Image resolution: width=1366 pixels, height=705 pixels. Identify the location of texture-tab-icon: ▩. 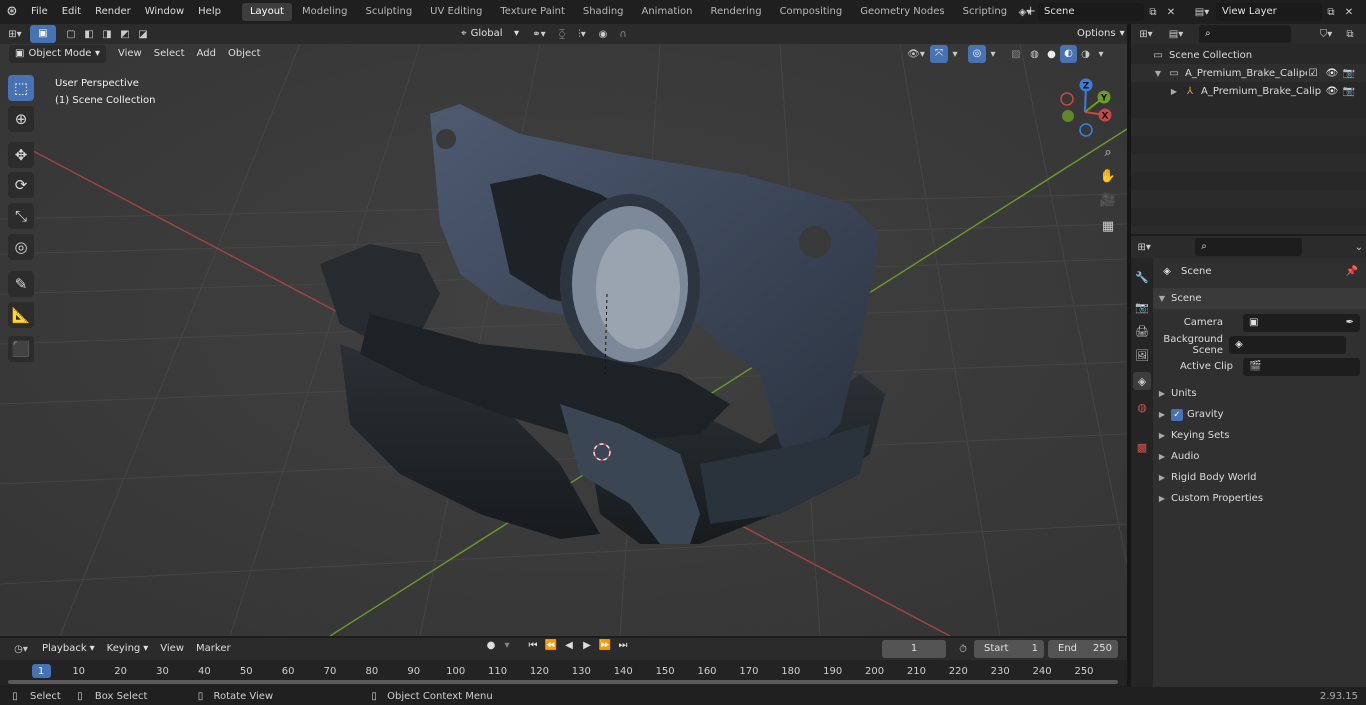
(1142, 447).